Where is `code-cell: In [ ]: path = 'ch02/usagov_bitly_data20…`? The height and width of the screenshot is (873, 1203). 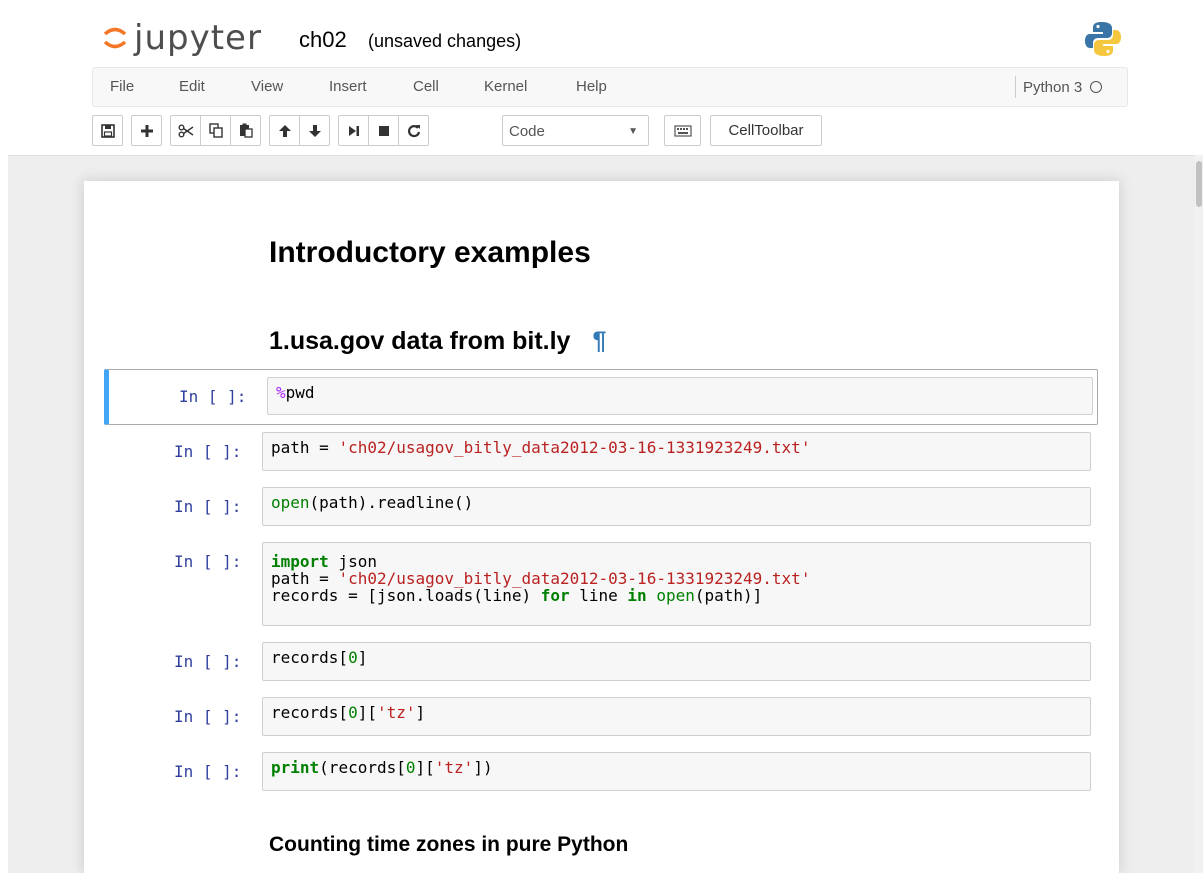 code-cell: In [ ]: path = 'ch02/usagov_bitly_data20… is located at coordinates (601, 452).